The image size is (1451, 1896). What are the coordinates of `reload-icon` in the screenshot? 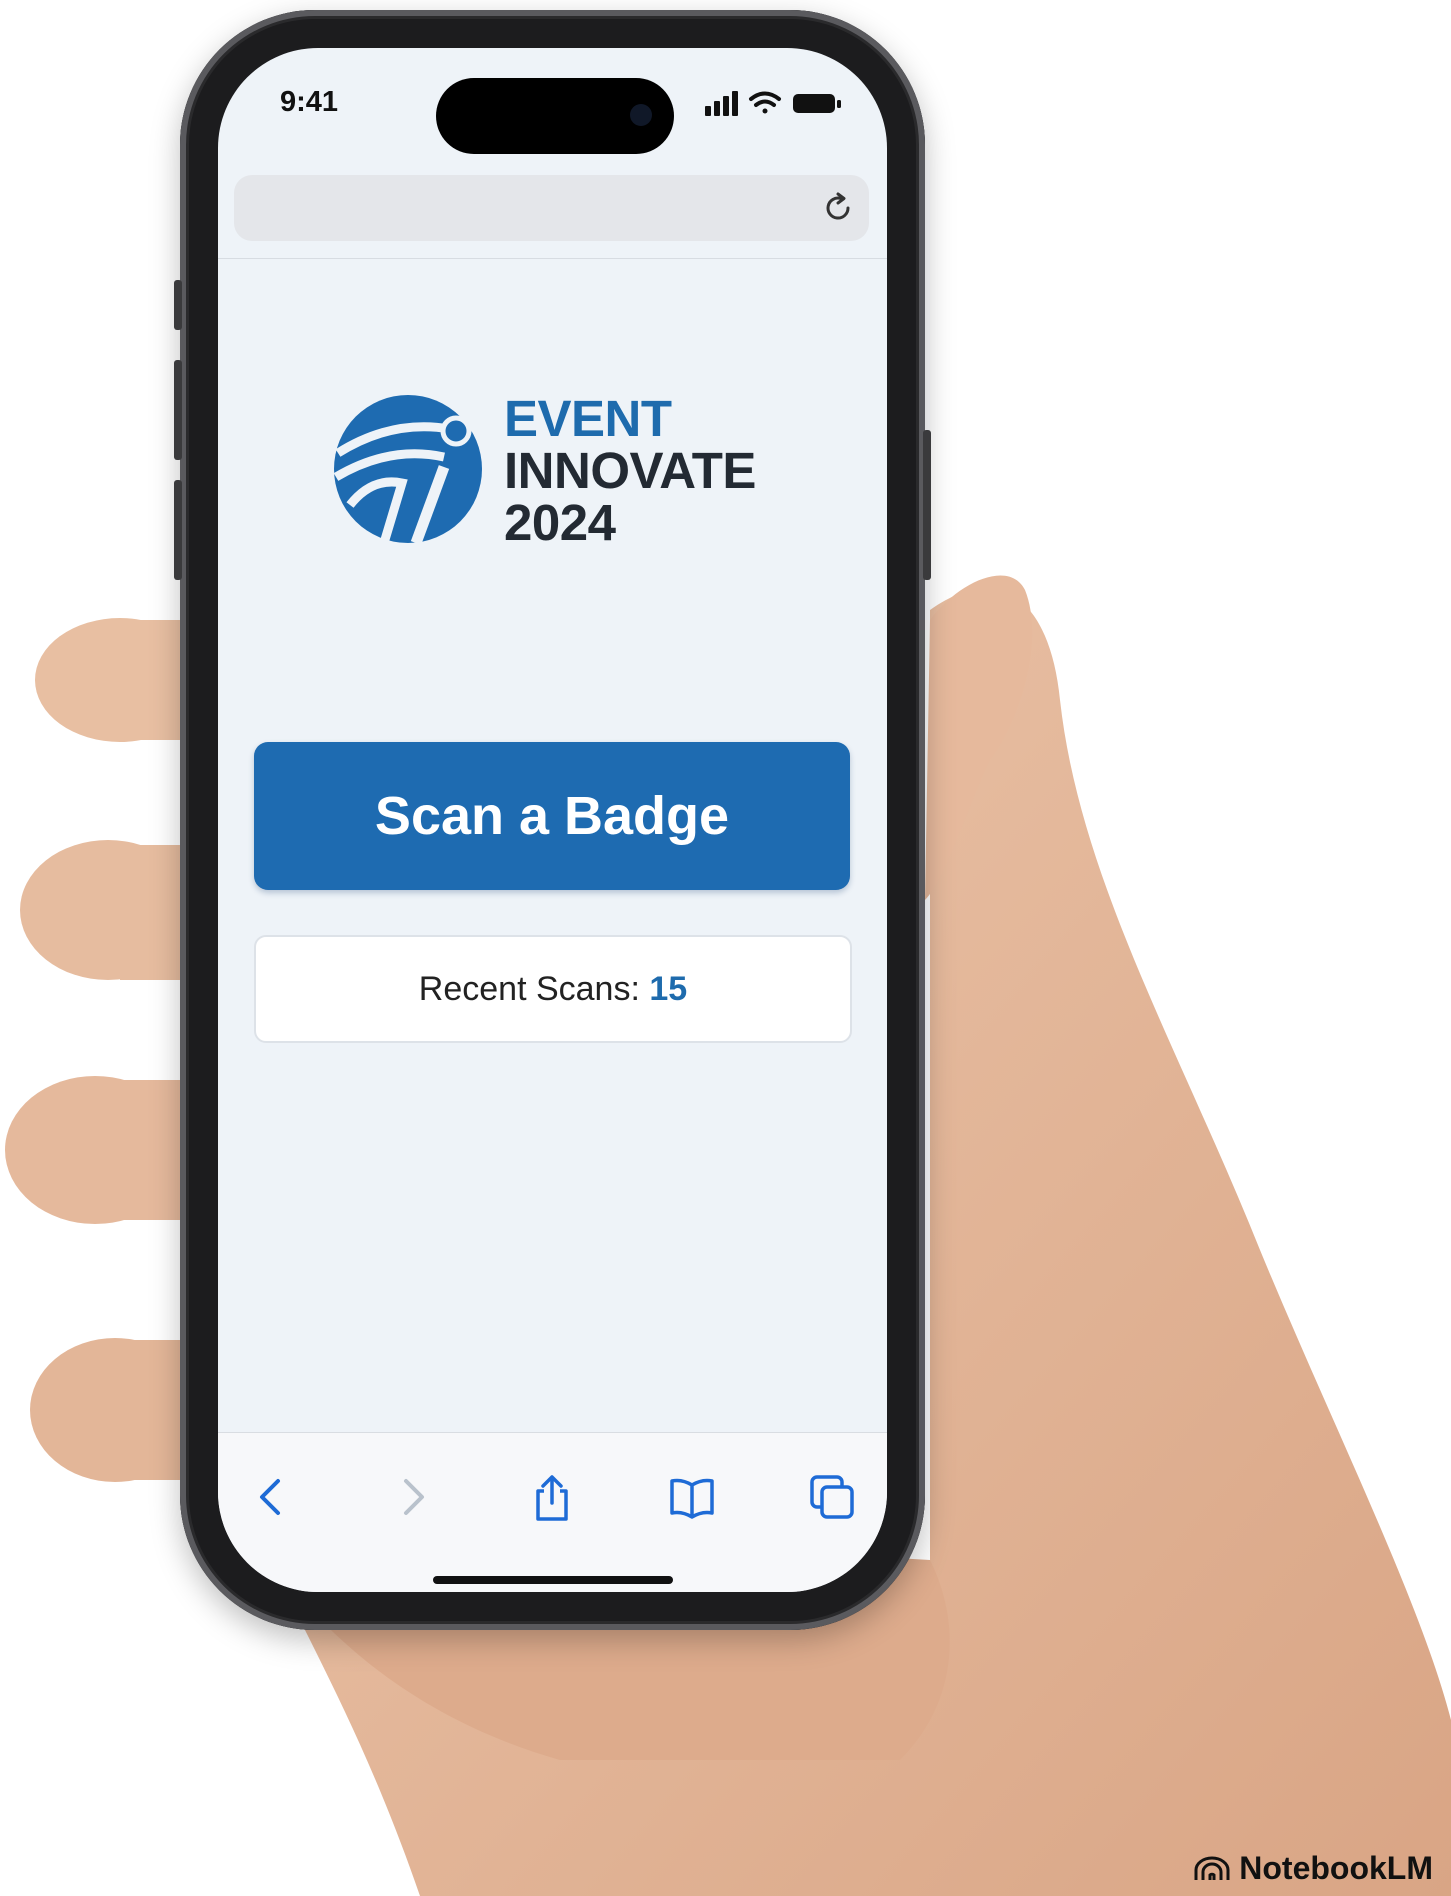 It's located at (838, 208).